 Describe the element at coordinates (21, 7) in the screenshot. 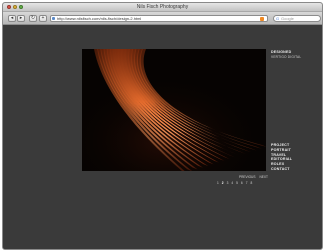

I see `zoom-window-button` at that location.